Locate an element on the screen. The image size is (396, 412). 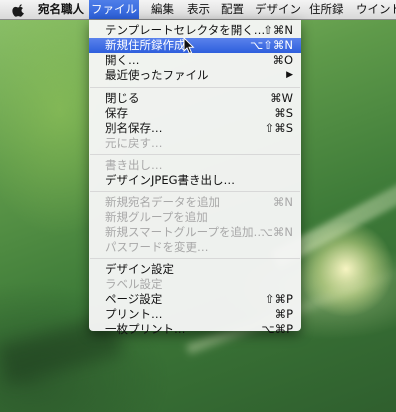
mouse-pointer-icon is located at coordinates (189, 46).